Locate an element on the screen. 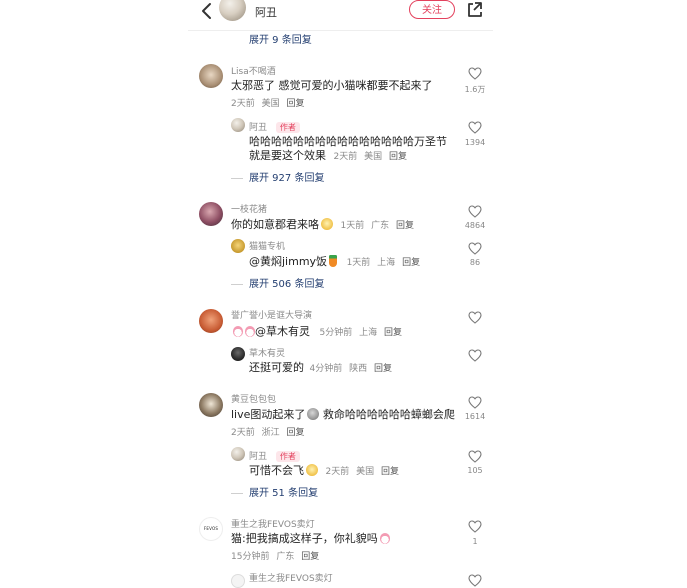 Image resolution: width=687 pixels, height=588 pixels. reply-time: 4分钟前 is located at coordinates (326, 369).